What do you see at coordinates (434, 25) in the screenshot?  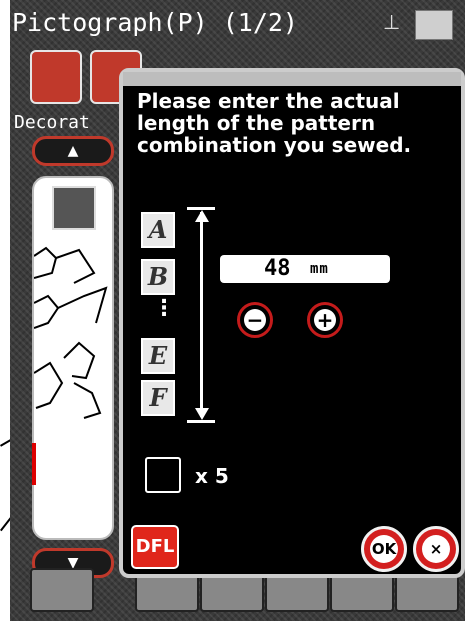 I see `needle-mode-icon` at bounding box center [434, 25].